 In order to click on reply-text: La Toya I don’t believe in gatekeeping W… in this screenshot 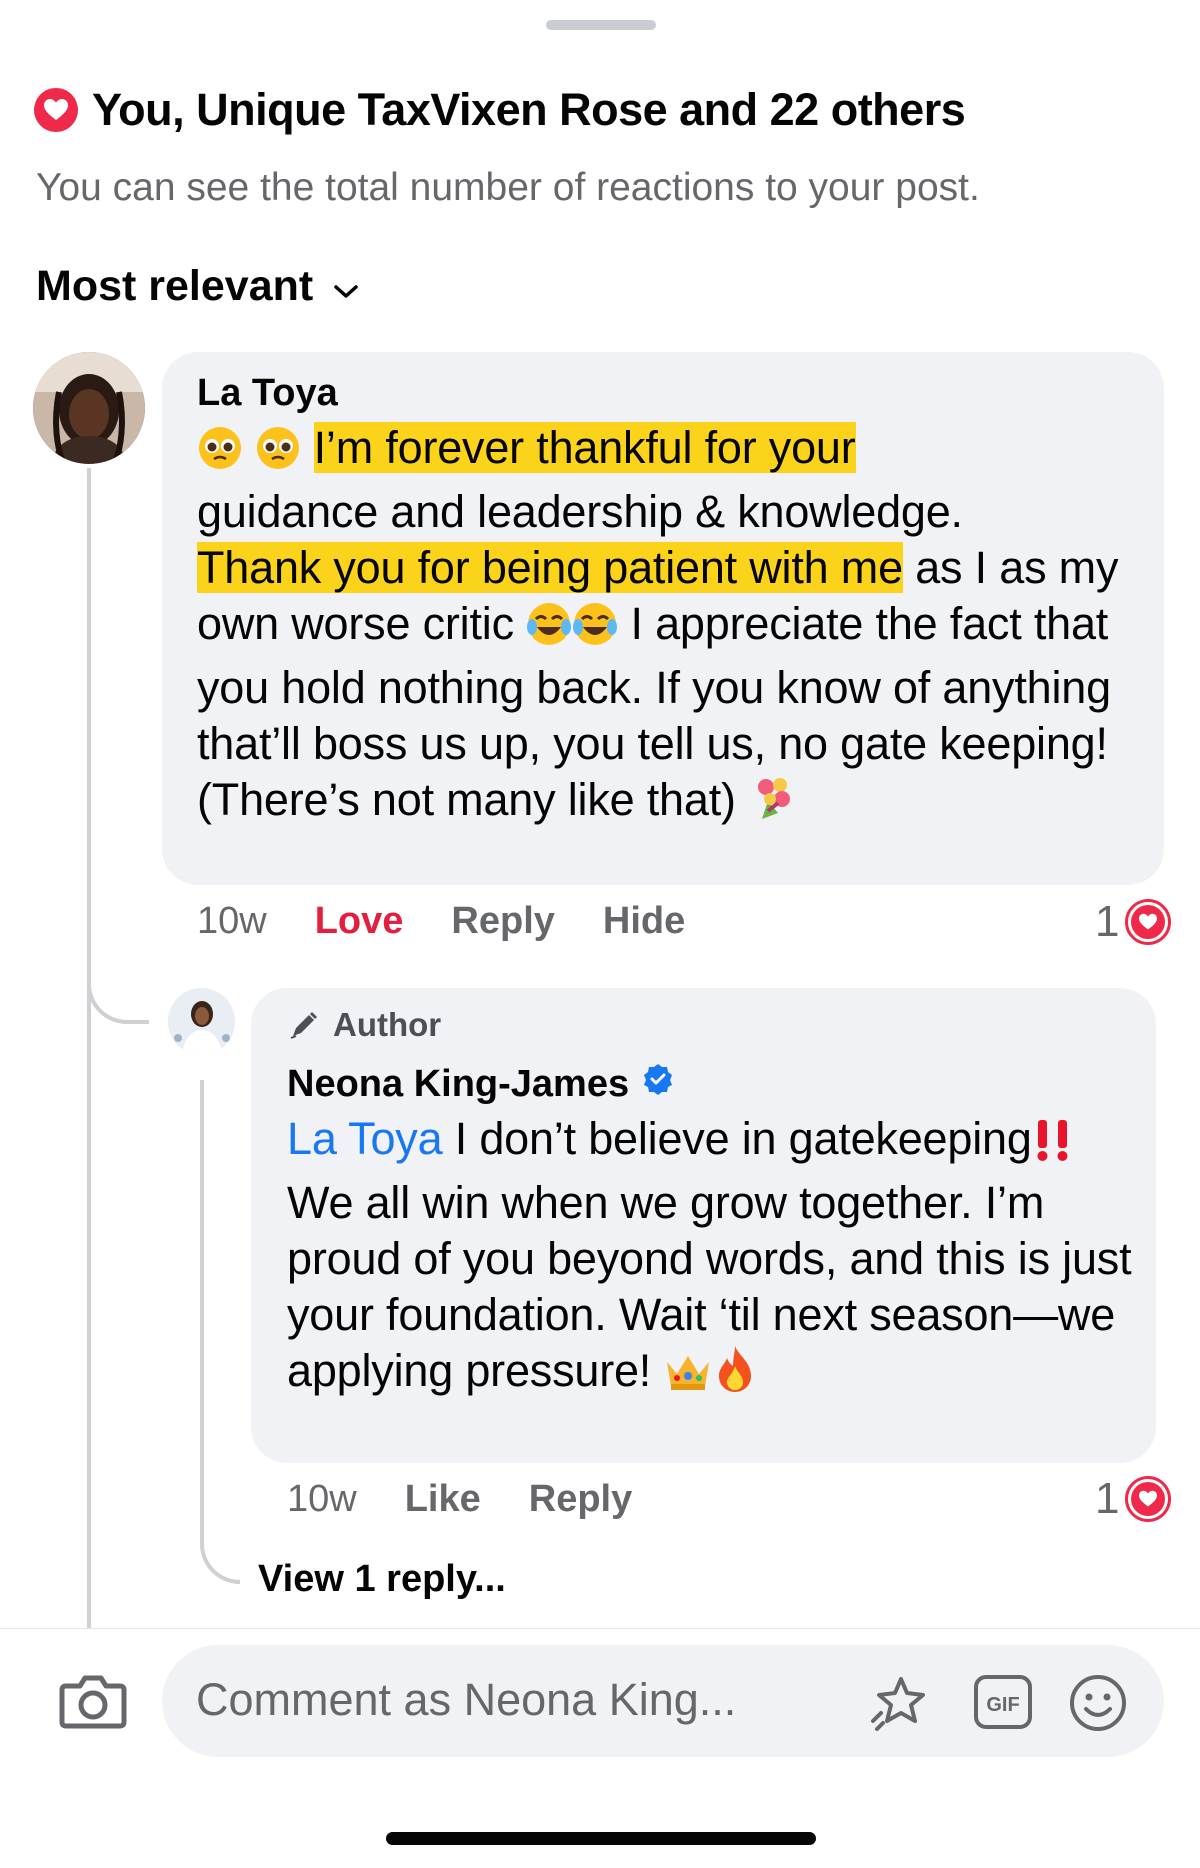, I will do `click(717, 1259)`.